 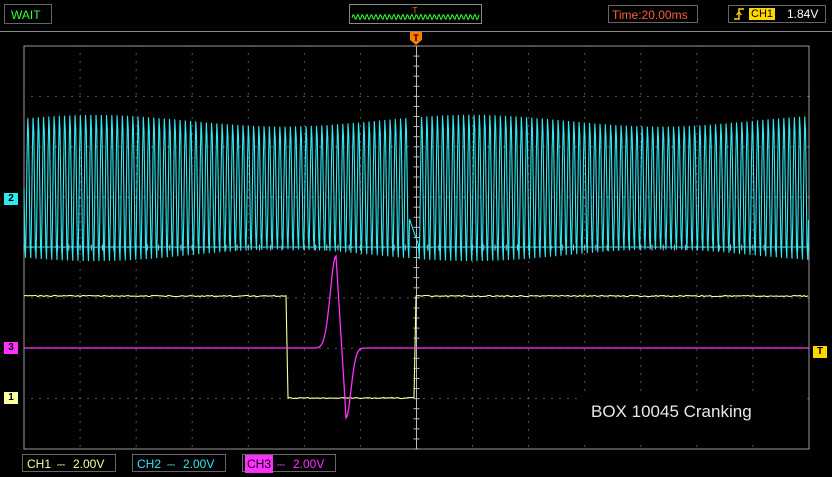 I want to click on svg-text: T, so click(x=416, y=38).